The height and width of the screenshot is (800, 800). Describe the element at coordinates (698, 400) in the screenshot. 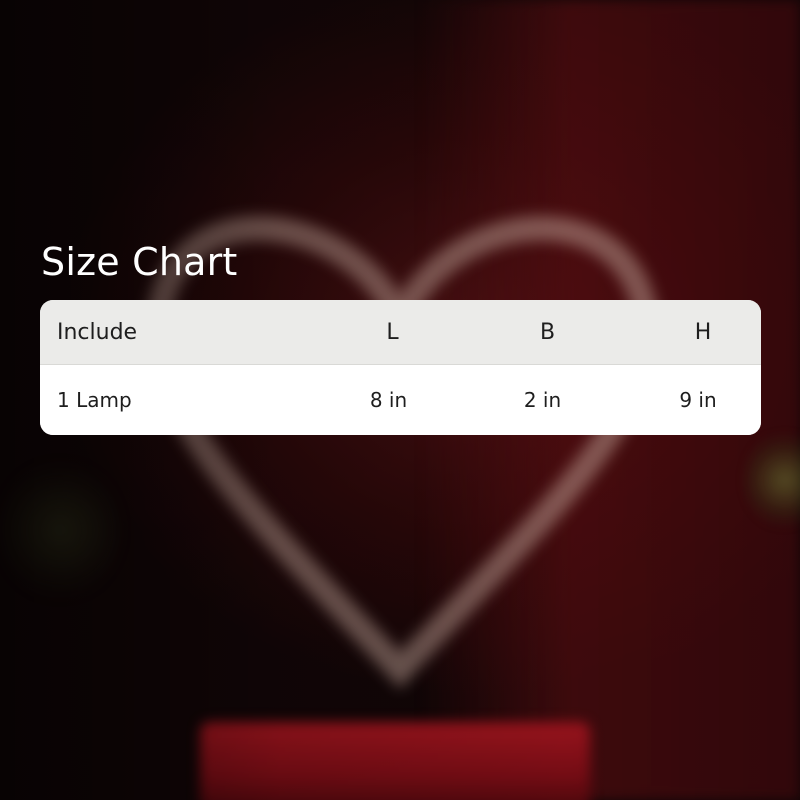

I see `cell-height: 9 in` at that location.